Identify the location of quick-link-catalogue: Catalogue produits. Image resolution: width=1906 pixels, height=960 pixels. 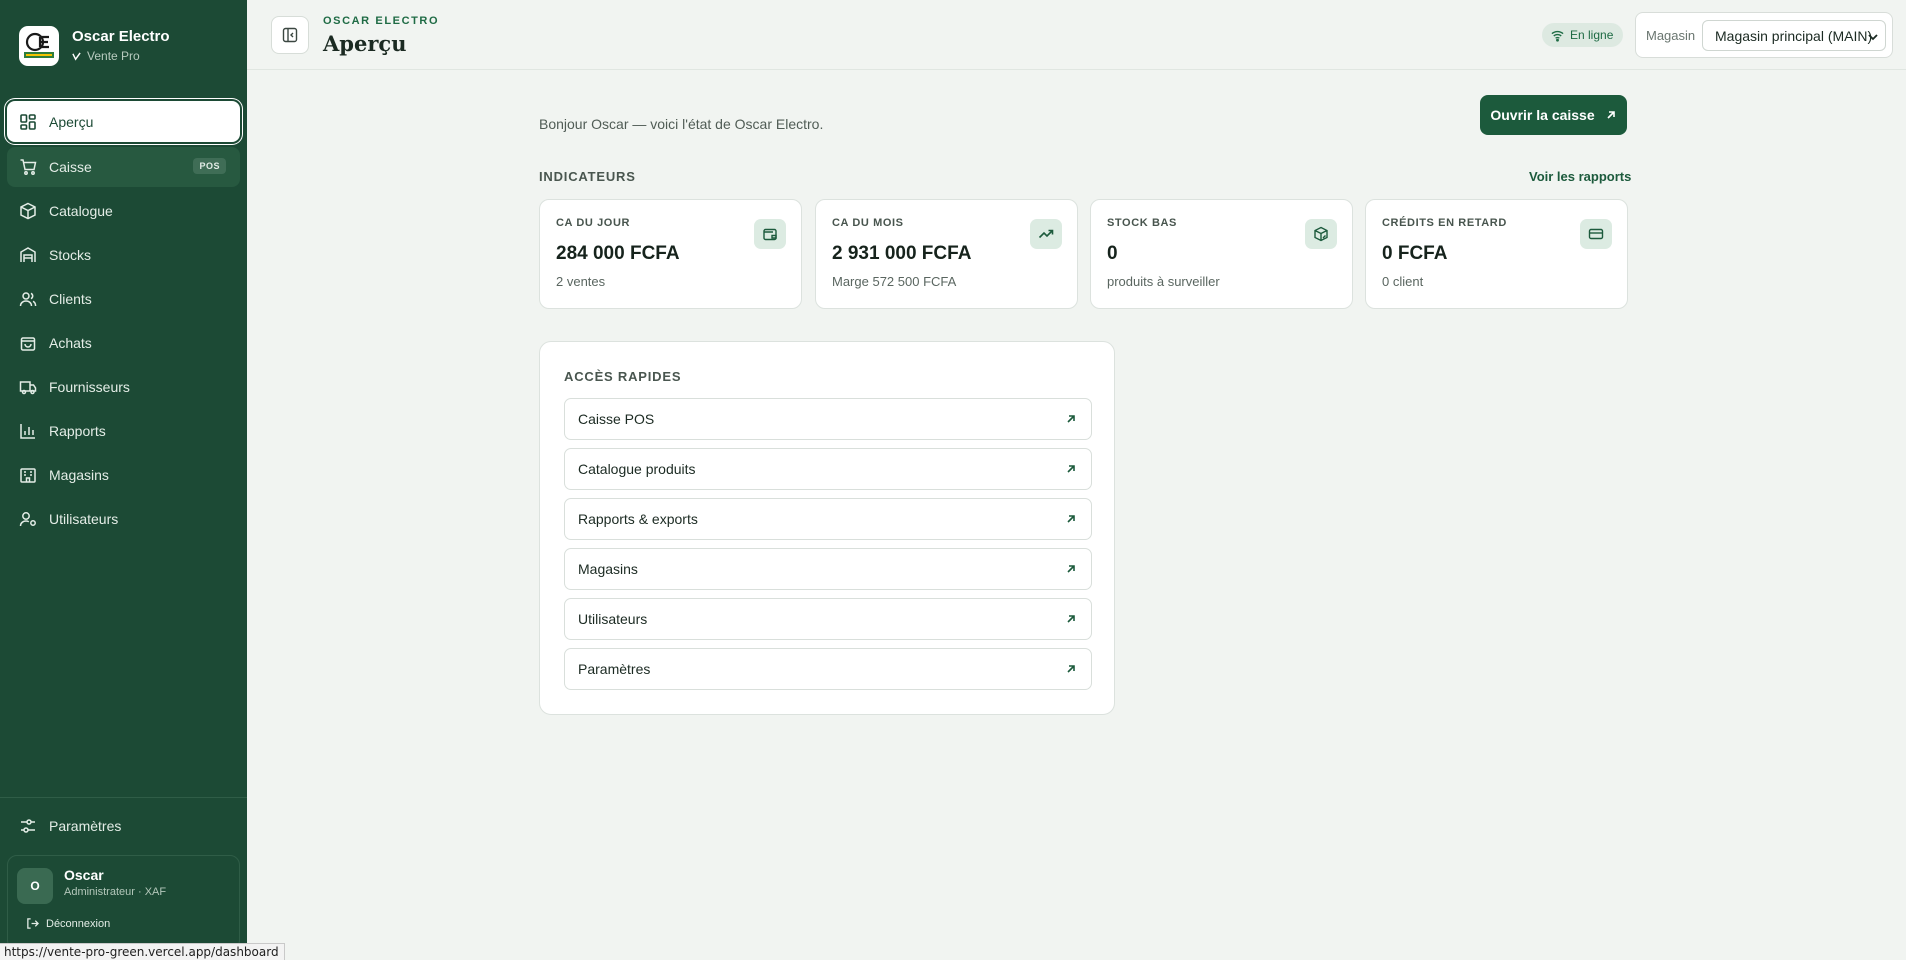
(828, 469).